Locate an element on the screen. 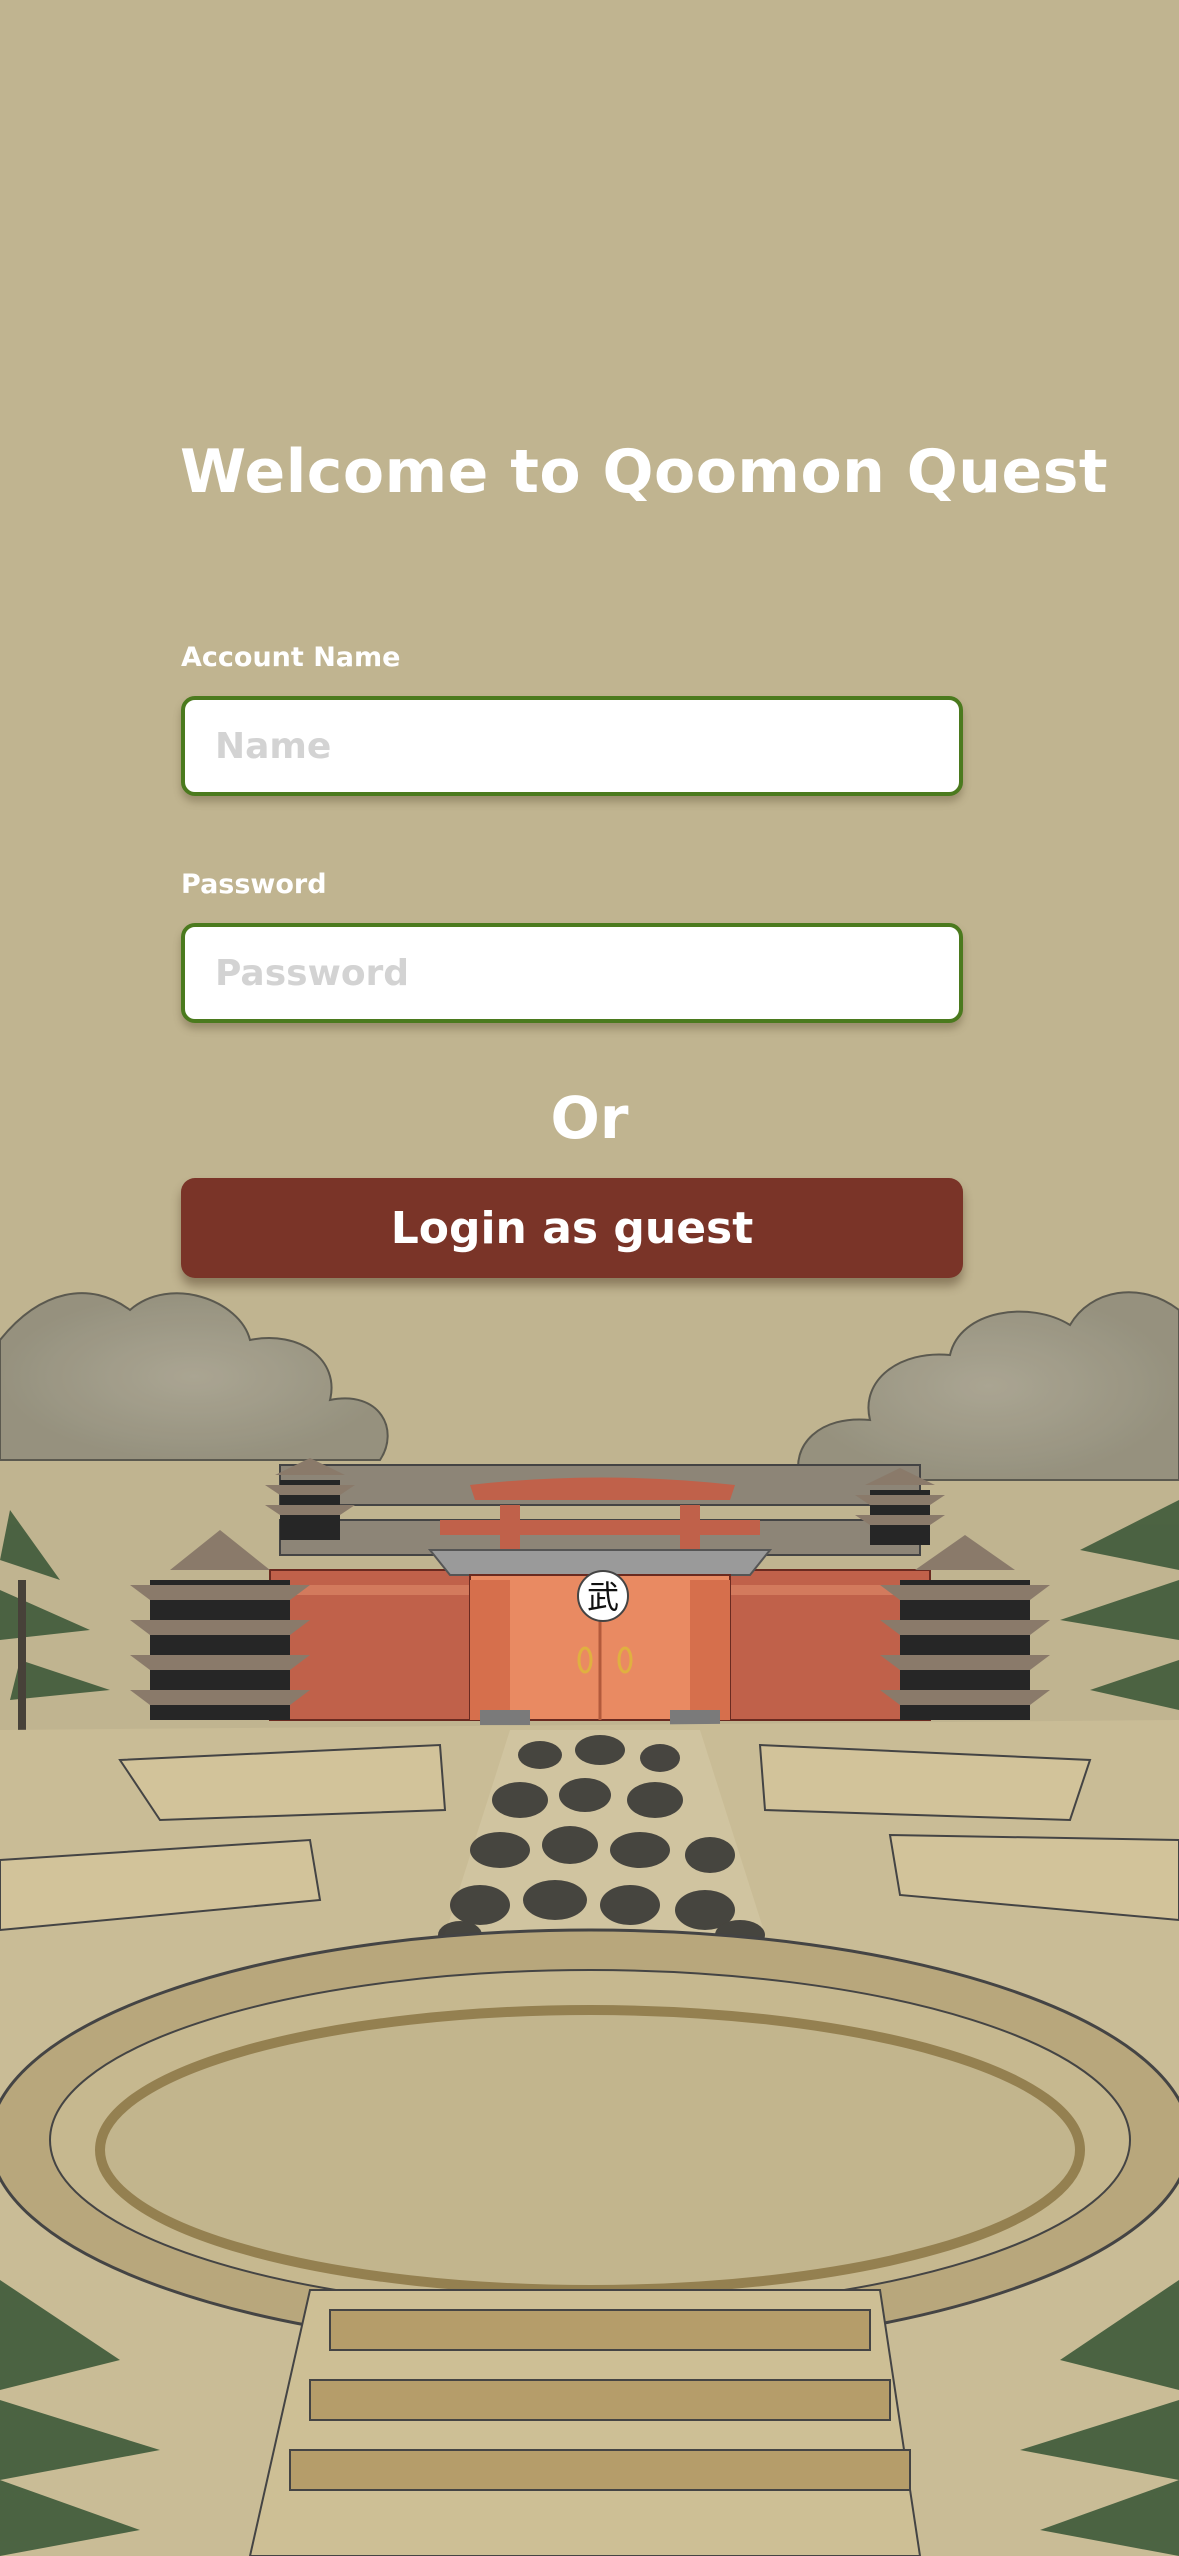 This screenshot has width=1179, height=2556. password-input is located at coordinates (572, 973).